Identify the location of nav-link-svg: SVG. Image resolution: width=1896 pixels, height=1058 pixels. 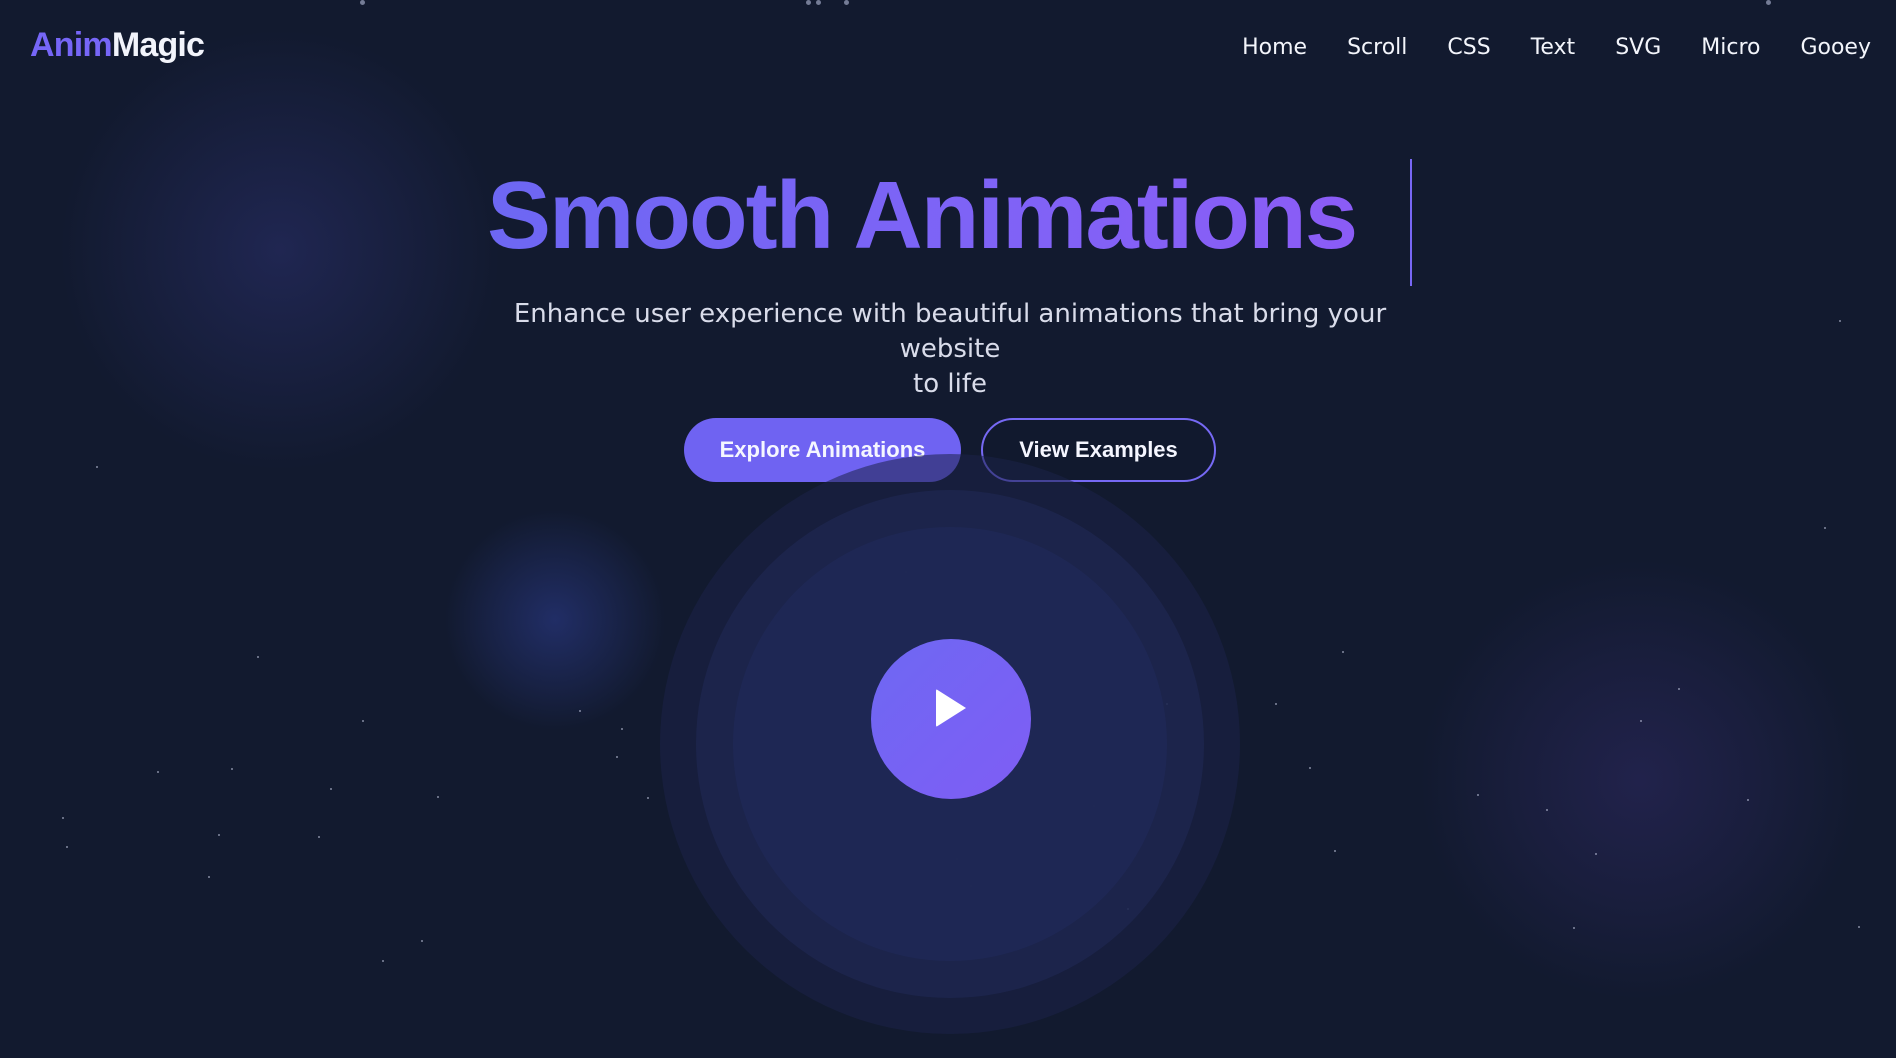
(1638, 48).